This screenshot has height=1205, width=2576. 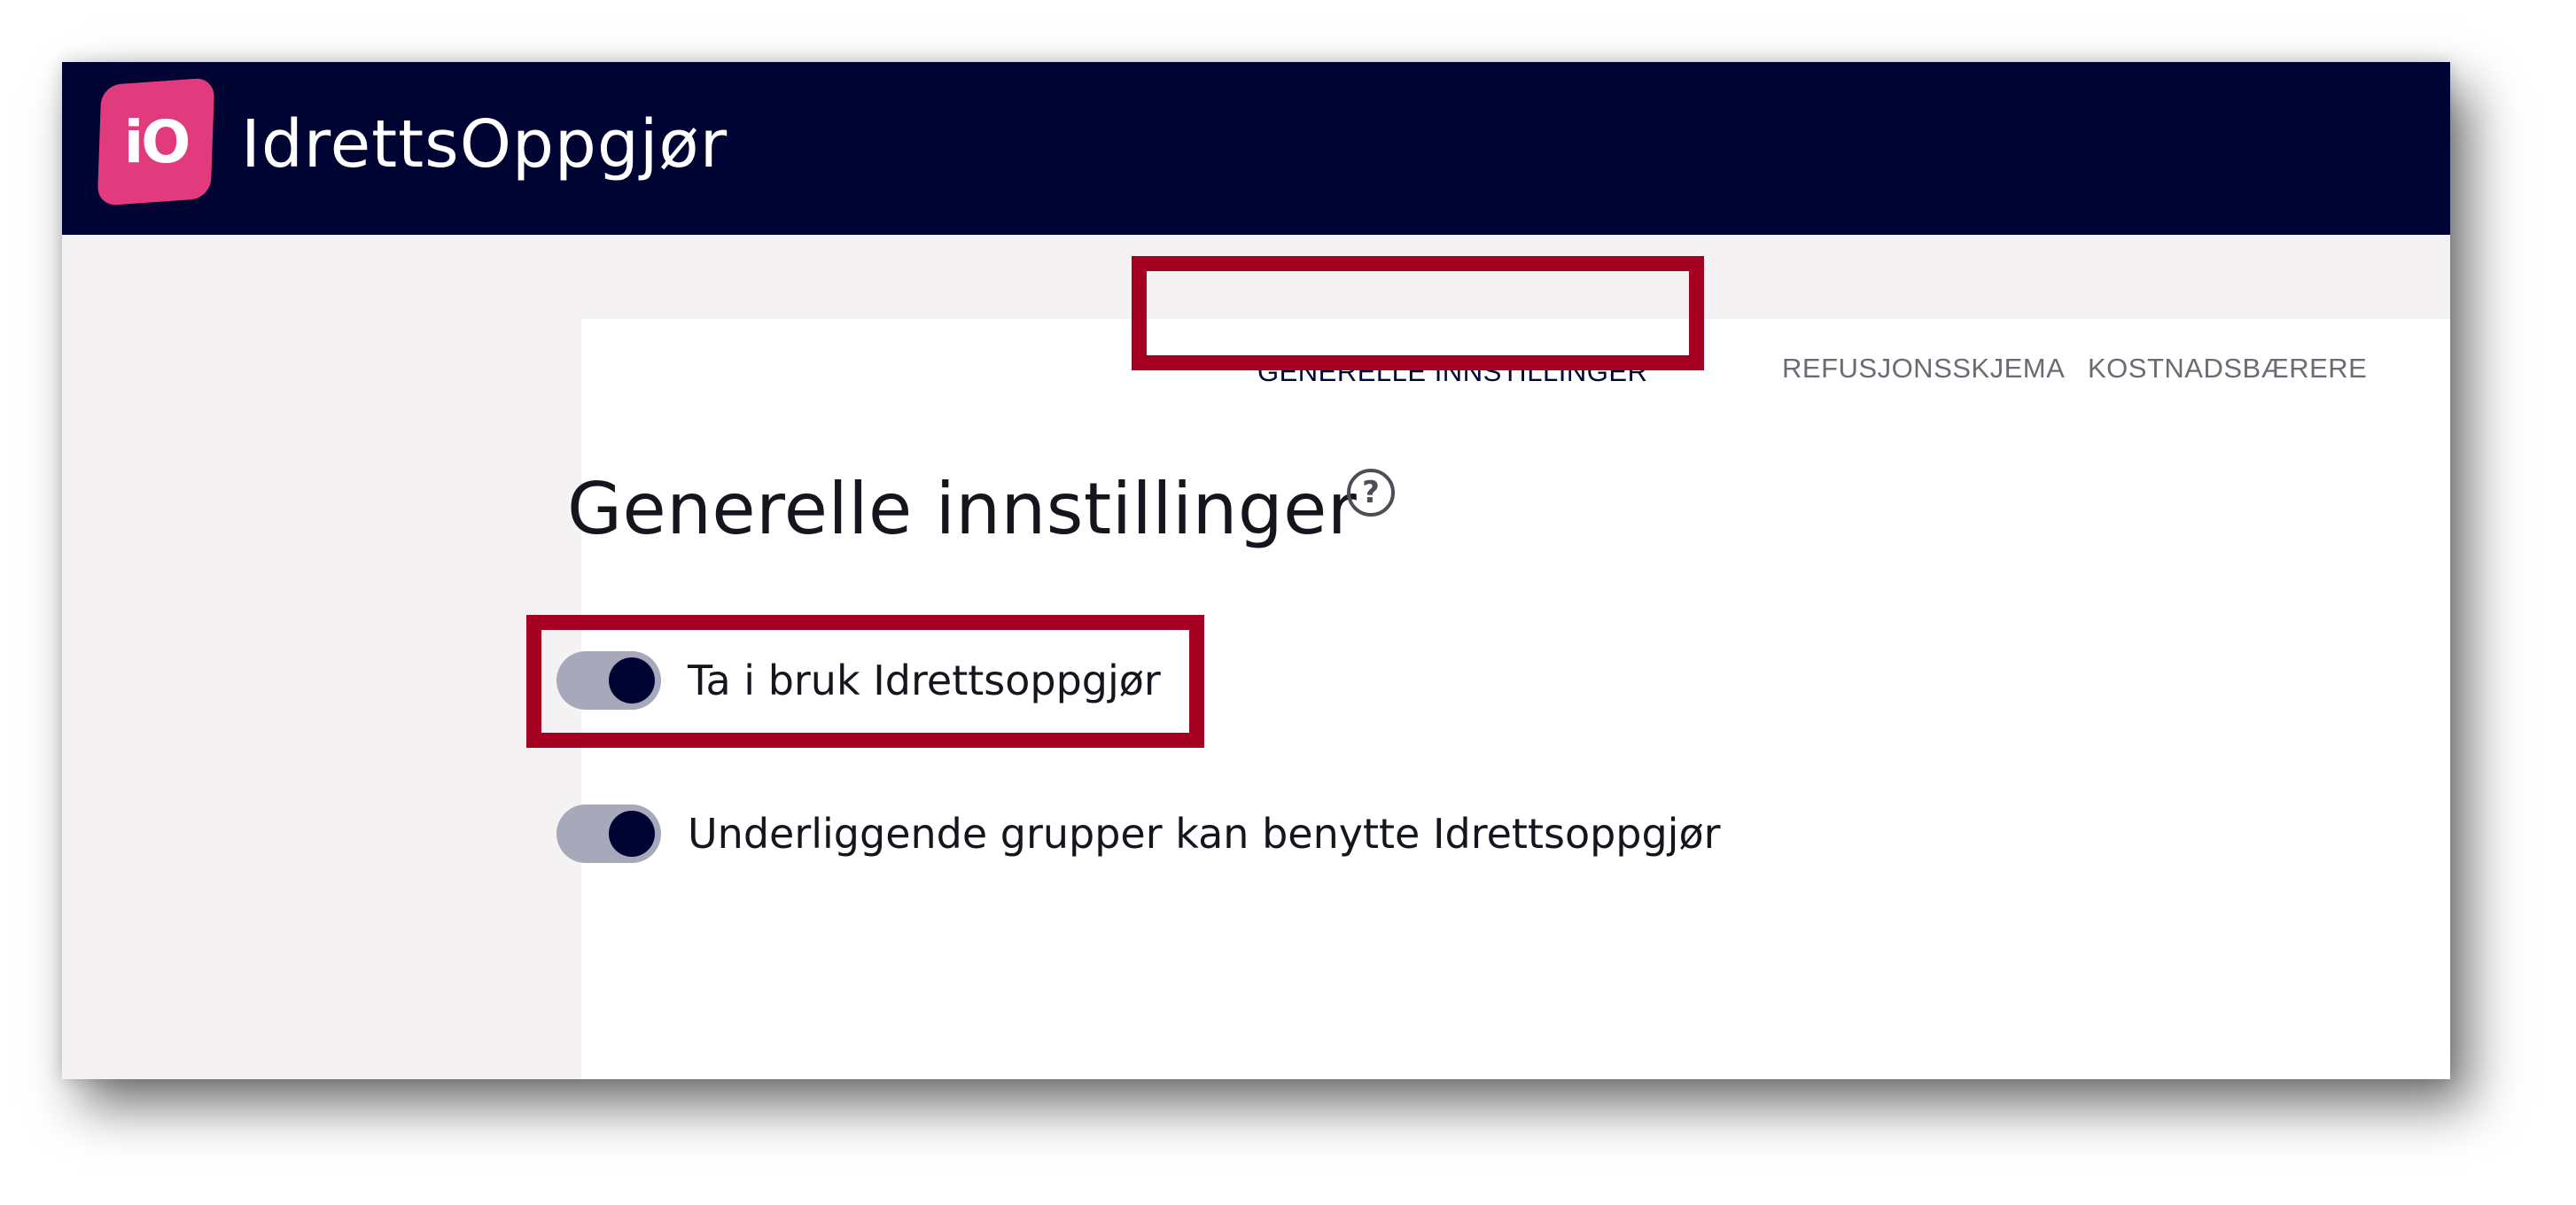 I want to click on tab-kostnadsbaerere: KOSTNADSBÆRERE, so click(x=2228, y=368).